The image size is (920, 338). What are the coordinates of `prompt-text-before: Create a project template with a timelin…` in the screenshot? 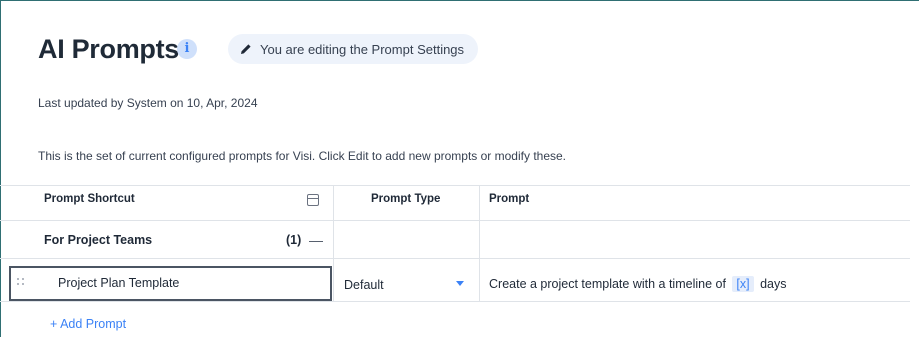 It's located at (607, 284).